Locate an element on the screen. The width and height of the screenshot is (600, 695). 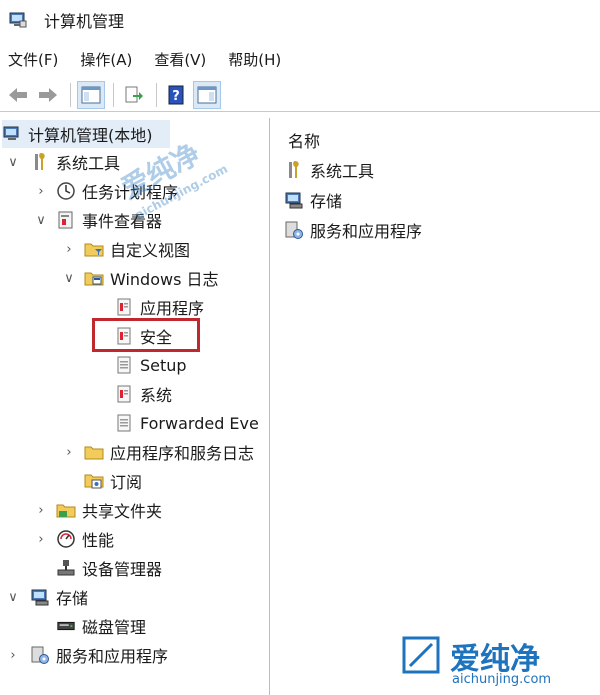
back-icon is located at coordinates (18, 95).